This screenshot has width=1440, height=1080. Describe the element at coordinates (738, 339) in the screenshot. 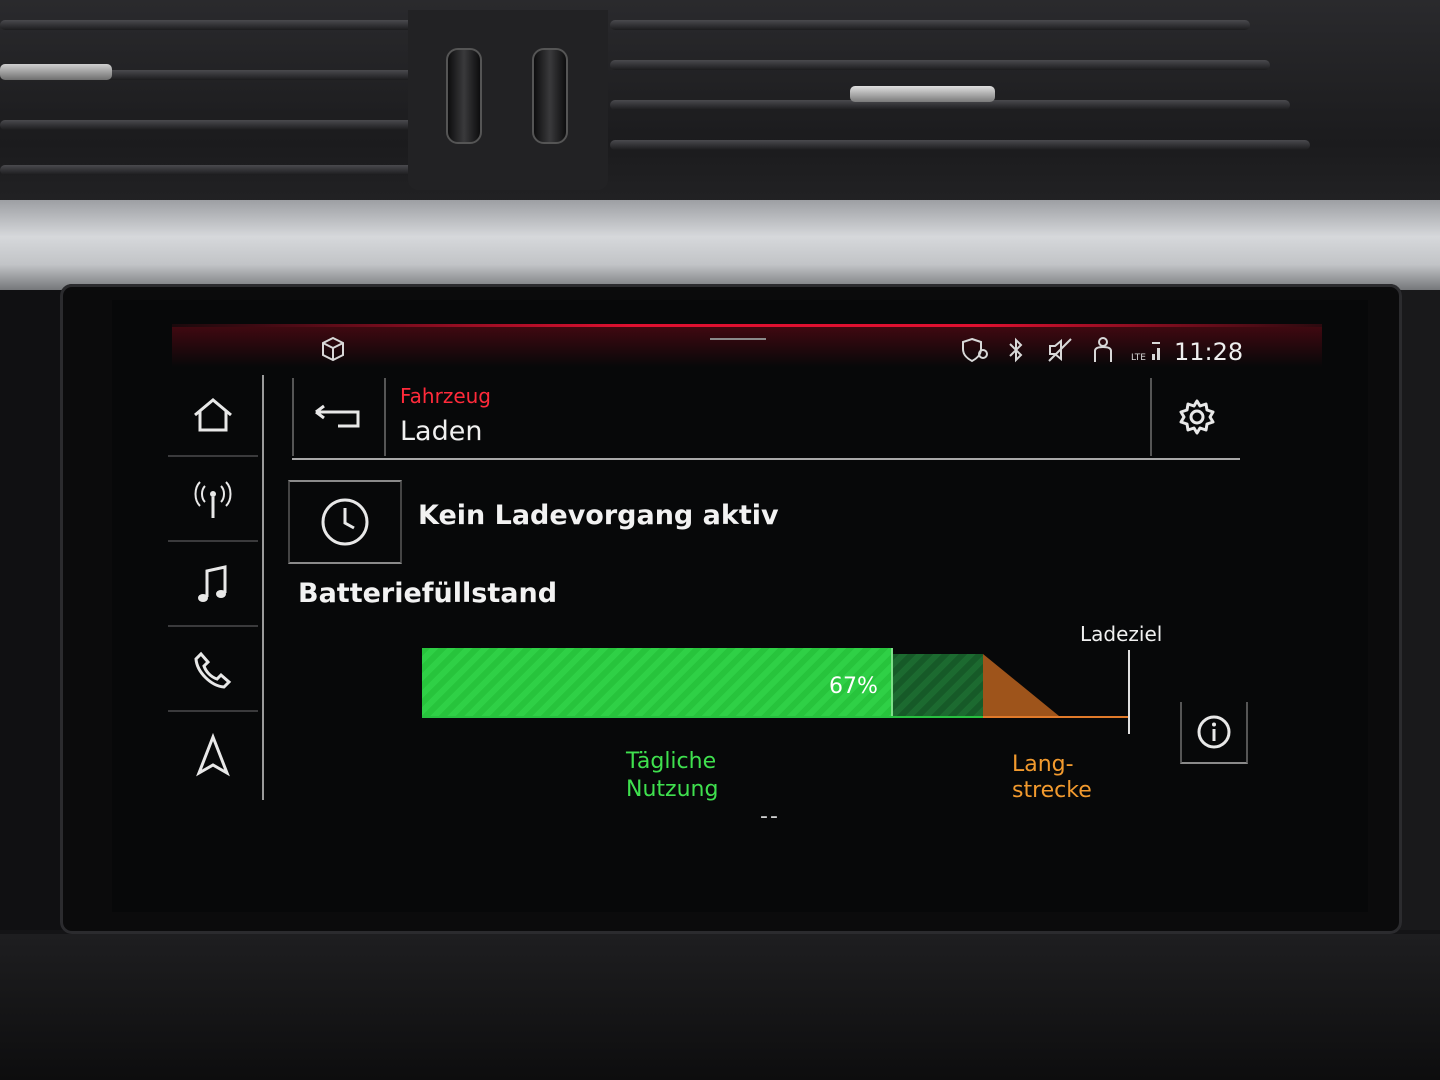

I see `pull-down-handle` at that location.